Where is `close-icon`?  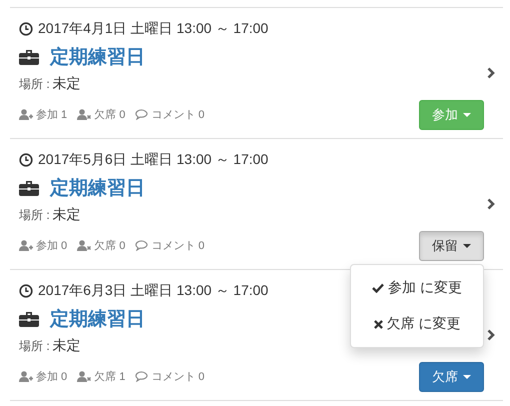
close-icon is located at coordinates (378, 324).